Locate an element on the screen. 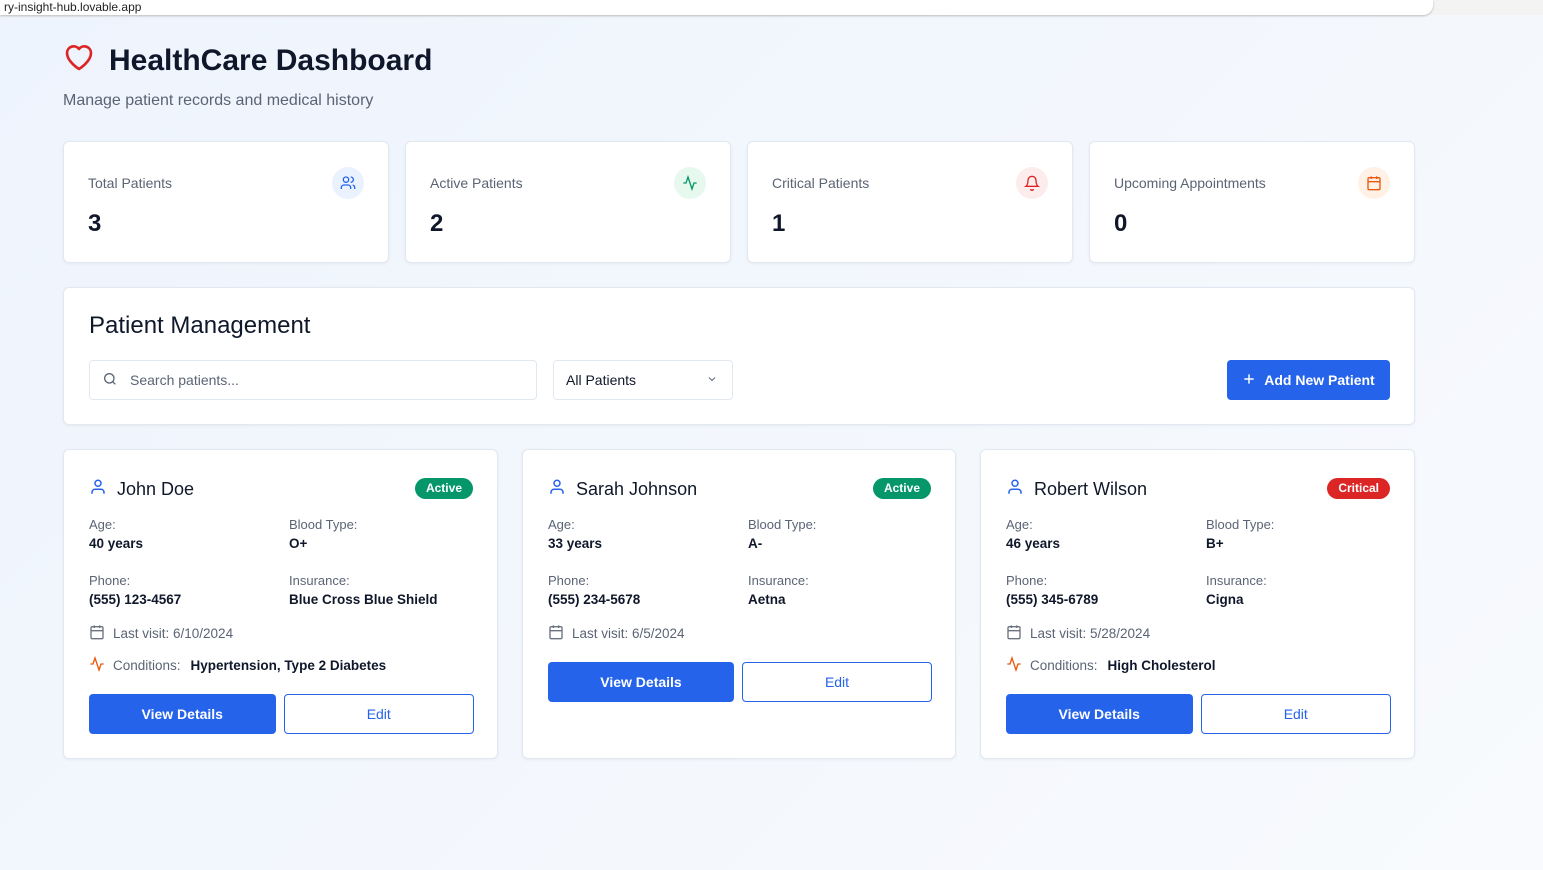  stat-card: Upcoming Appointments 0 is located at coordinates (1252, 202).